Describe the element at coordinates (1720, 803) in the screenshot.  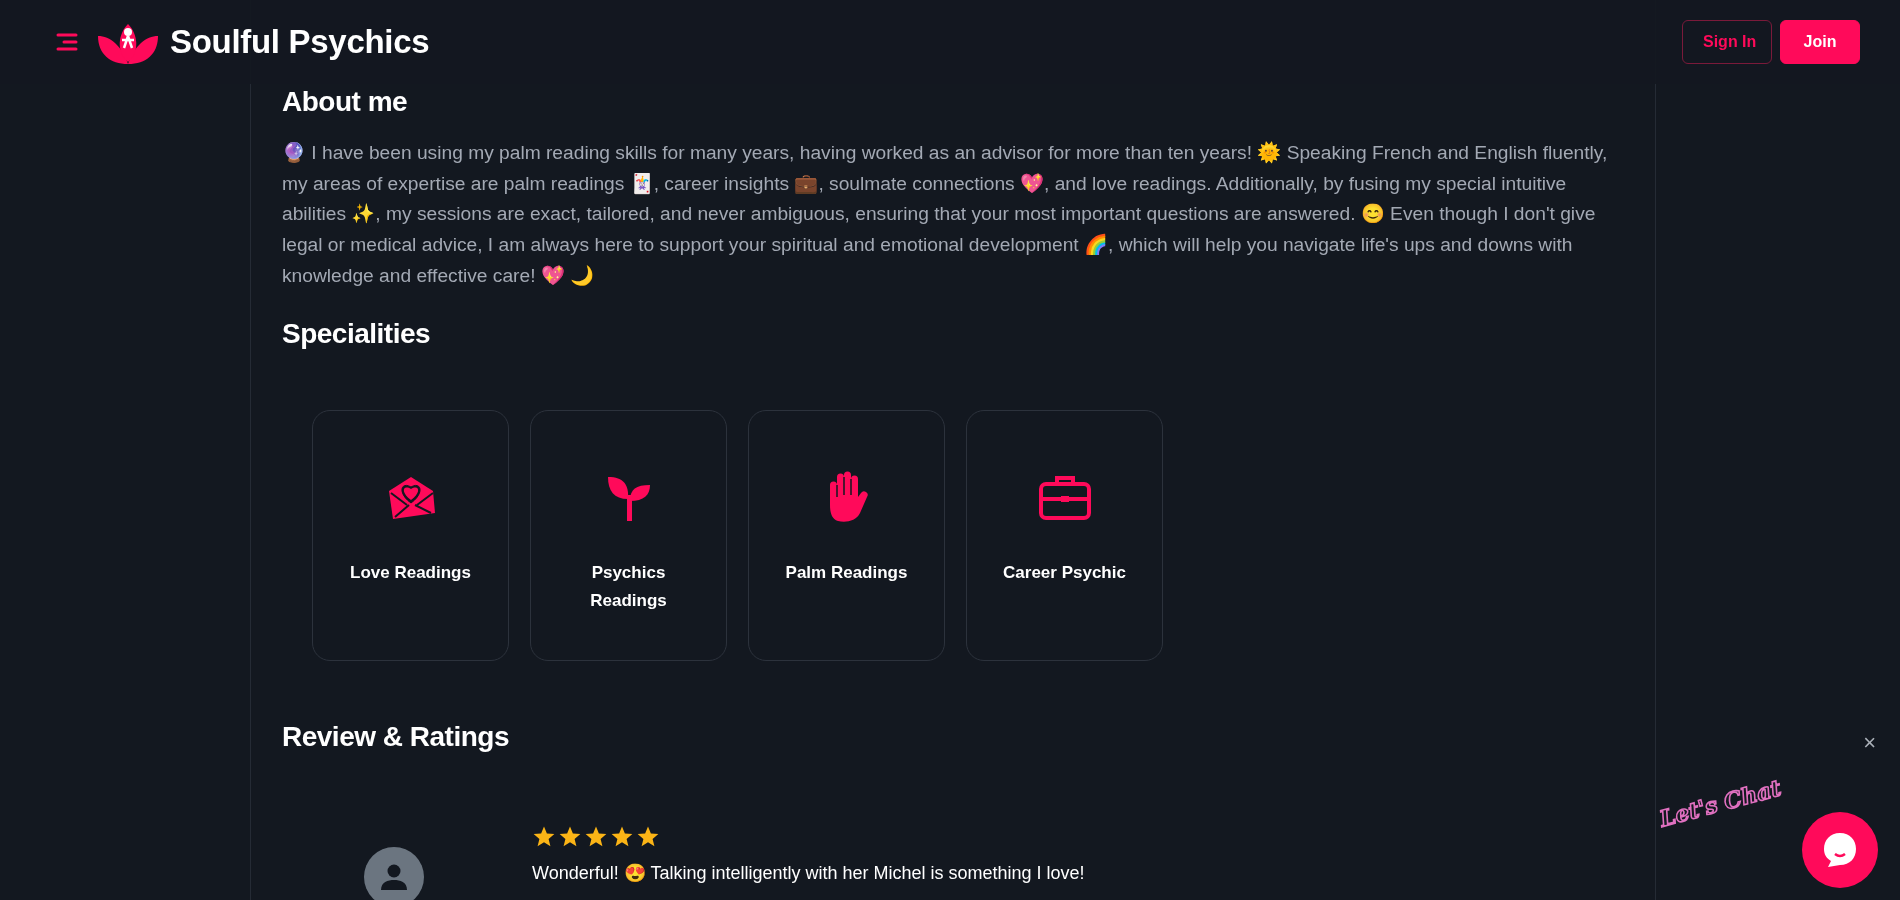
I see `lets-chat-label: Let's Chat` at that location.